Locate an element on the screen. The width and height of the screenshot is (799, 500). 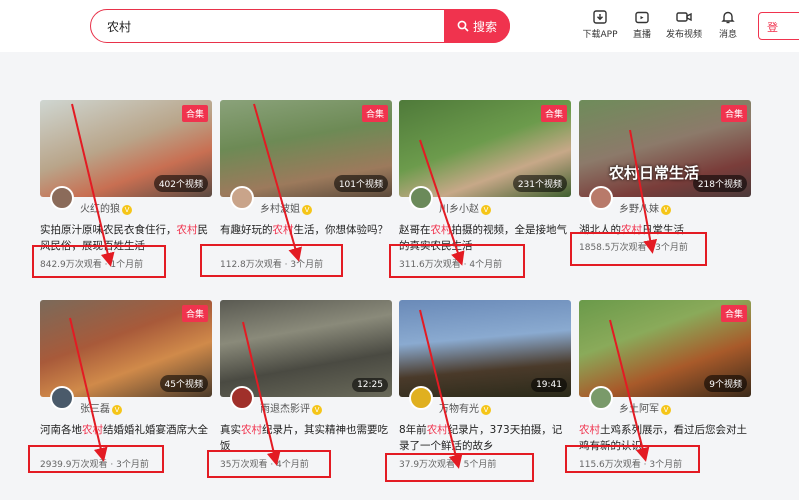
author-name: 张三磊 is located at coordinates (95, 409).